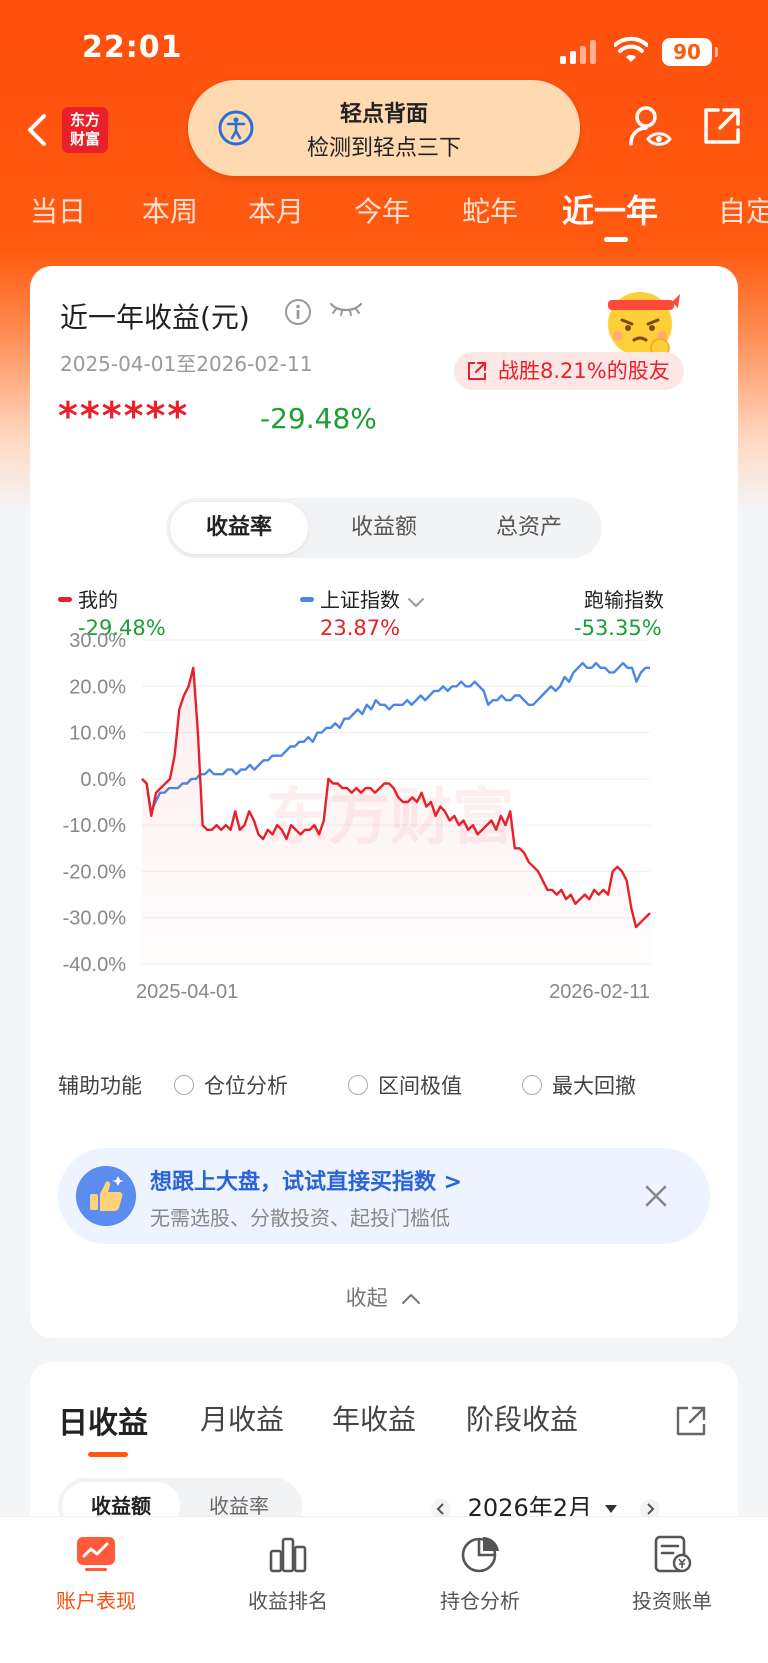  What do you see at coordinates (103, 780) in the screenshot?
I see `y-tick-label: 0.0%` at bounding box center [103, 780].